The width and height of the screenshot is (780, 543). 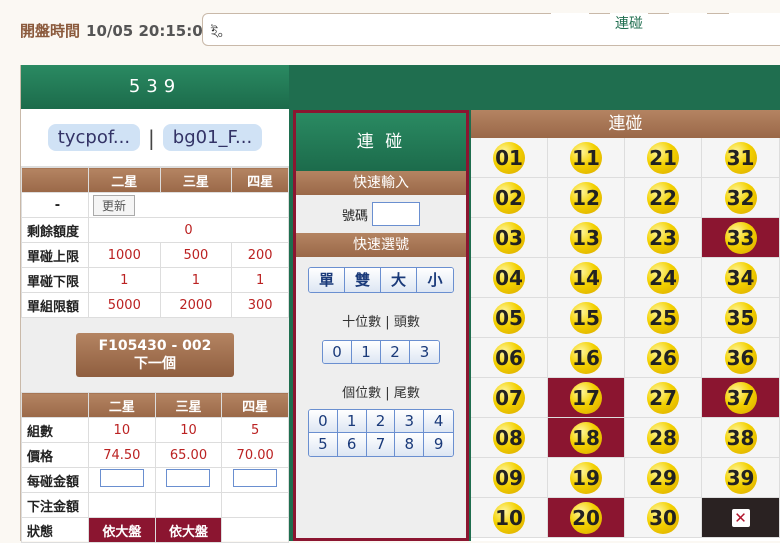 I want to click on ball-cell: 13, so click(x=586, y=238).